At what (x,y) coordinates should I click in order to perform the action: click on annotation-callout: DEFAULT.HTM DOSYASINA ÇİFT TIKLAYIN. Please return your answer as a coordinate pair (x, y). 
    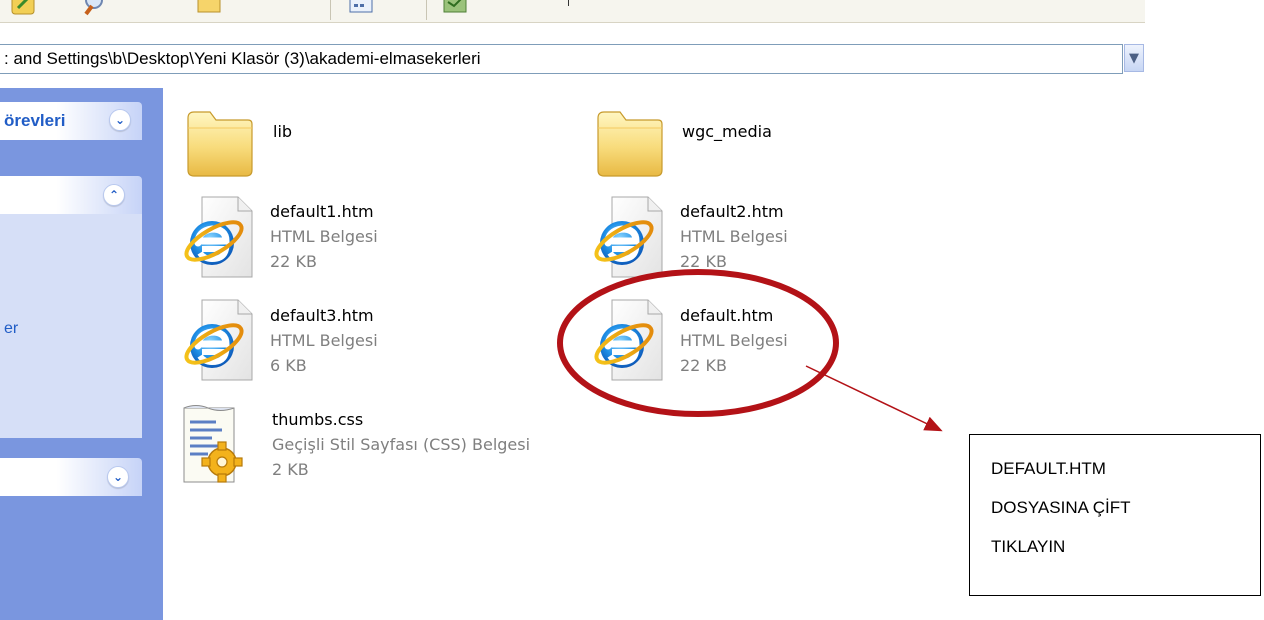
    Looking at the image, I should click on (1115, 515).